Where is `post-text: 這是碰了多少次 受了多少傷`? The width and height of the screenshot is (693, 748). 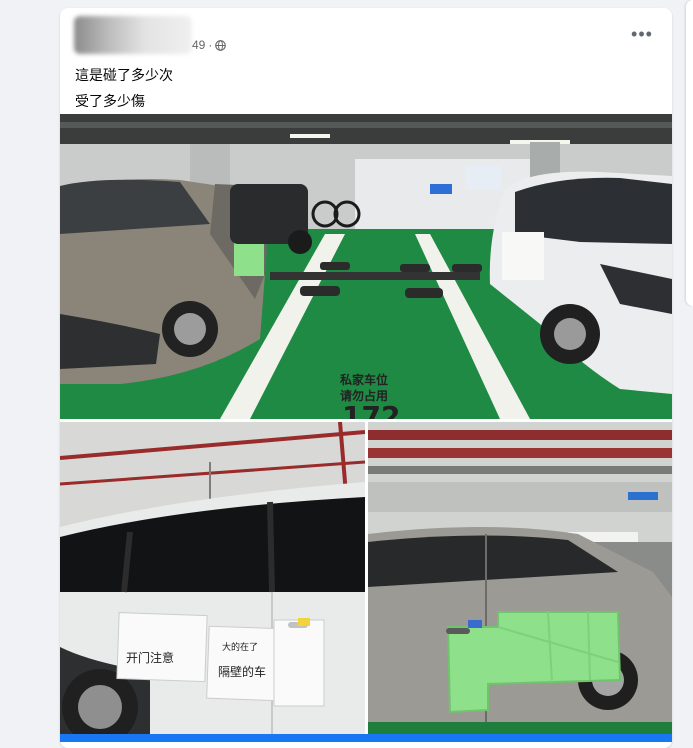
post-text: 這是碰了多少次 受了多少傷 is located at coordinates (124, 88).